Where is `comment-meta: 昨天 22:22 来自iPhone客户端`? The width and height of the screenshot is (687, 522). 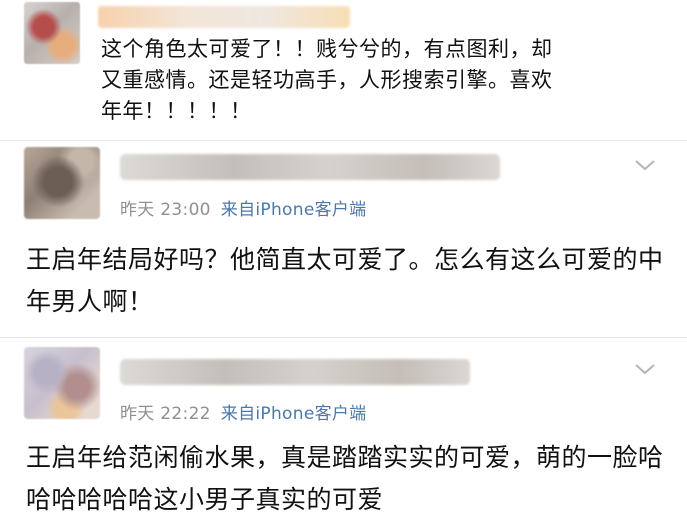 comment-meta: 昨天 22:22 来自iPhone客户端 is located at coordinates (243, 411).